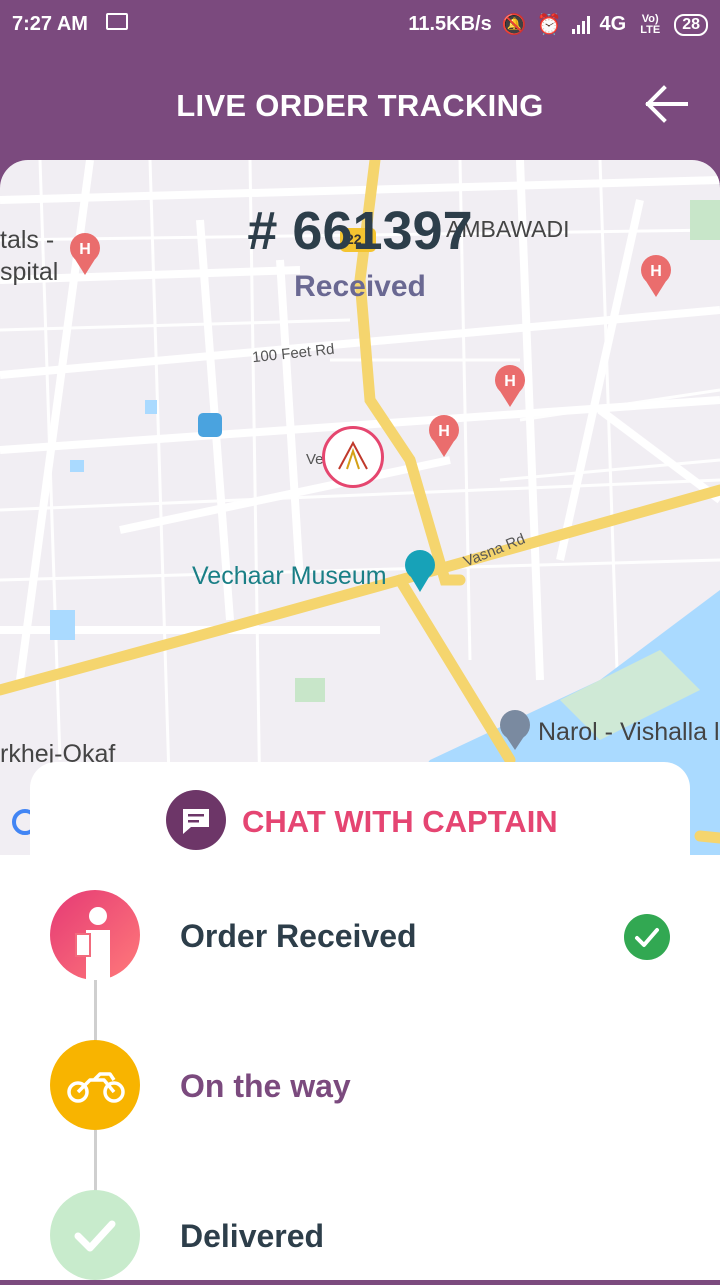  Describe the element at coordinates (117, 21) in the screenshot. I see `mail-icon` at that location.